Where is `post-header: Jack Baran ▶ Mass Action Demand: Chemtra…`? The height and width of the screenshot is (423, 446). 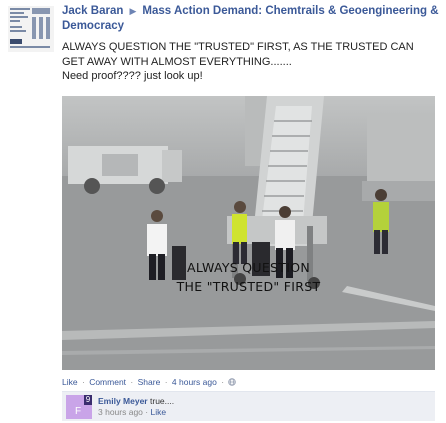
post-header: Jack Baran ▶ Mass Action Demand: Chemtra… is located at coordinates (252, 19).